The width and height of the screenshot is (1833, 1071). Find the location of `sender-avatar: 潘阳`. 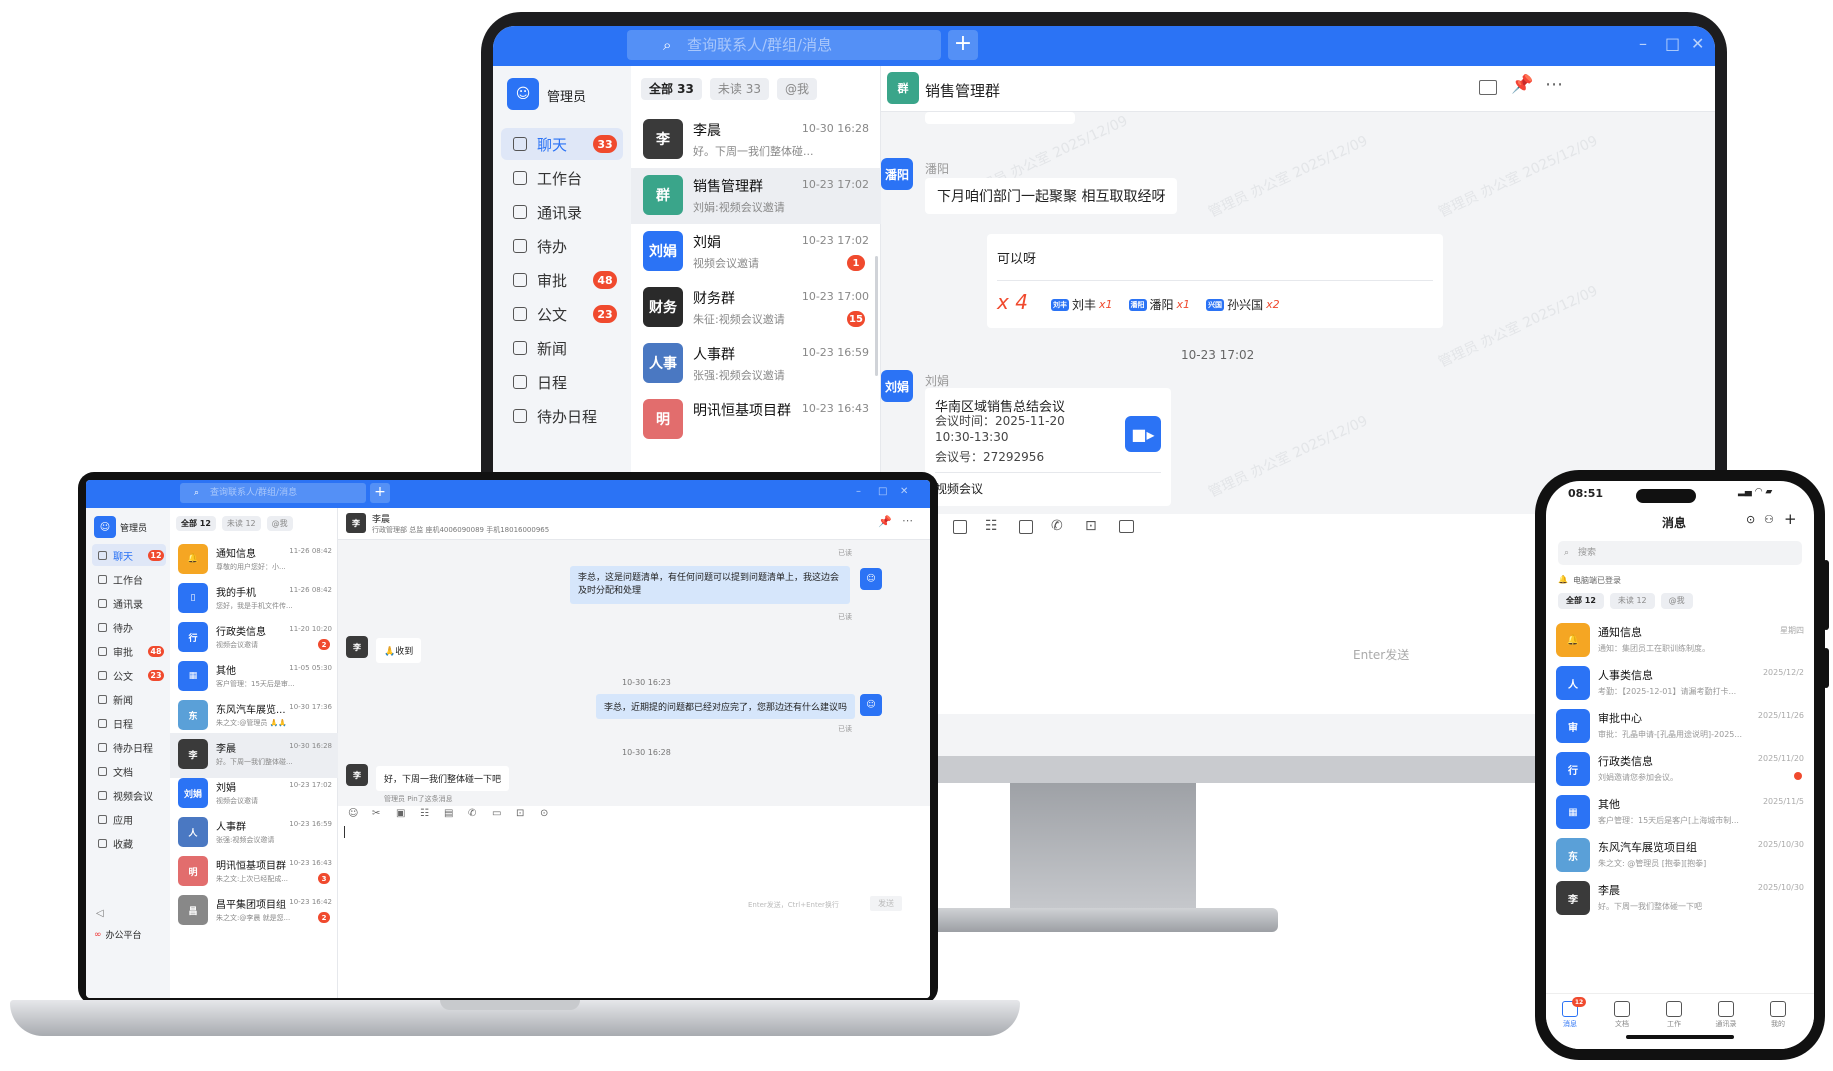

sender-avatar: 潘阳 is located at coordinates (897, 174).